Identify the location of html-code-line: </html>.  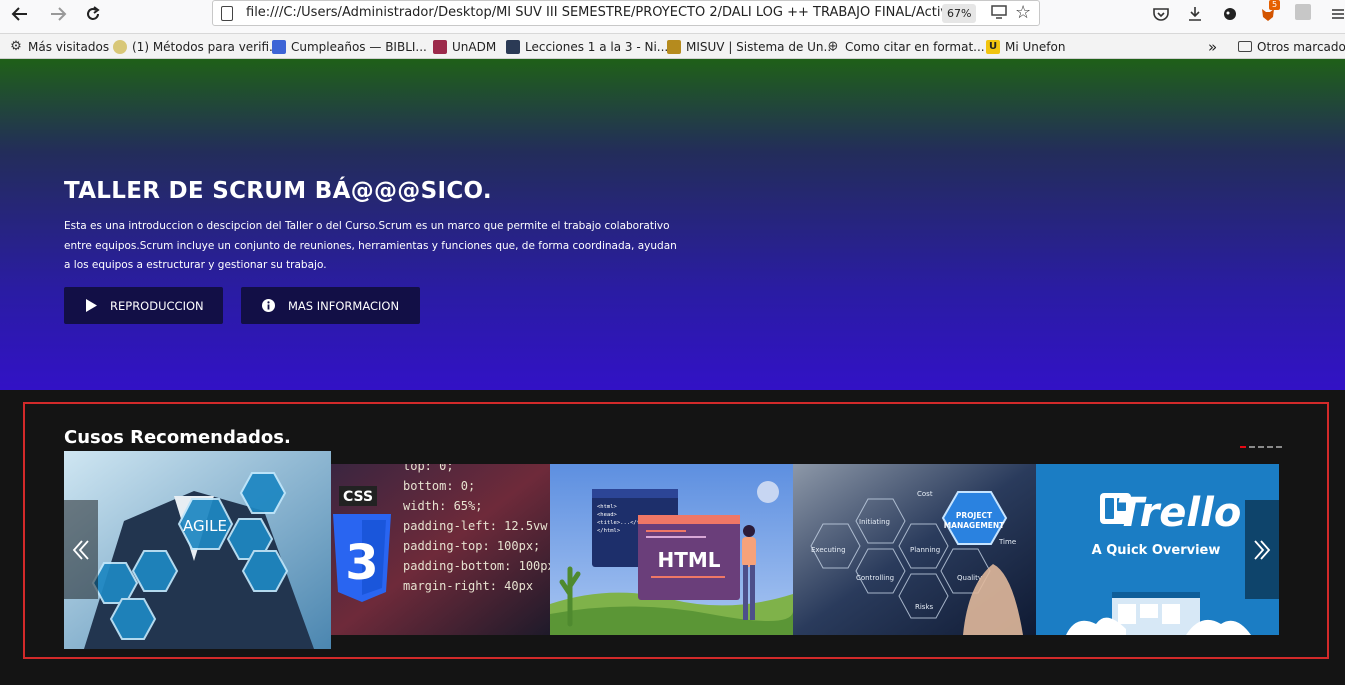
(609, 531).